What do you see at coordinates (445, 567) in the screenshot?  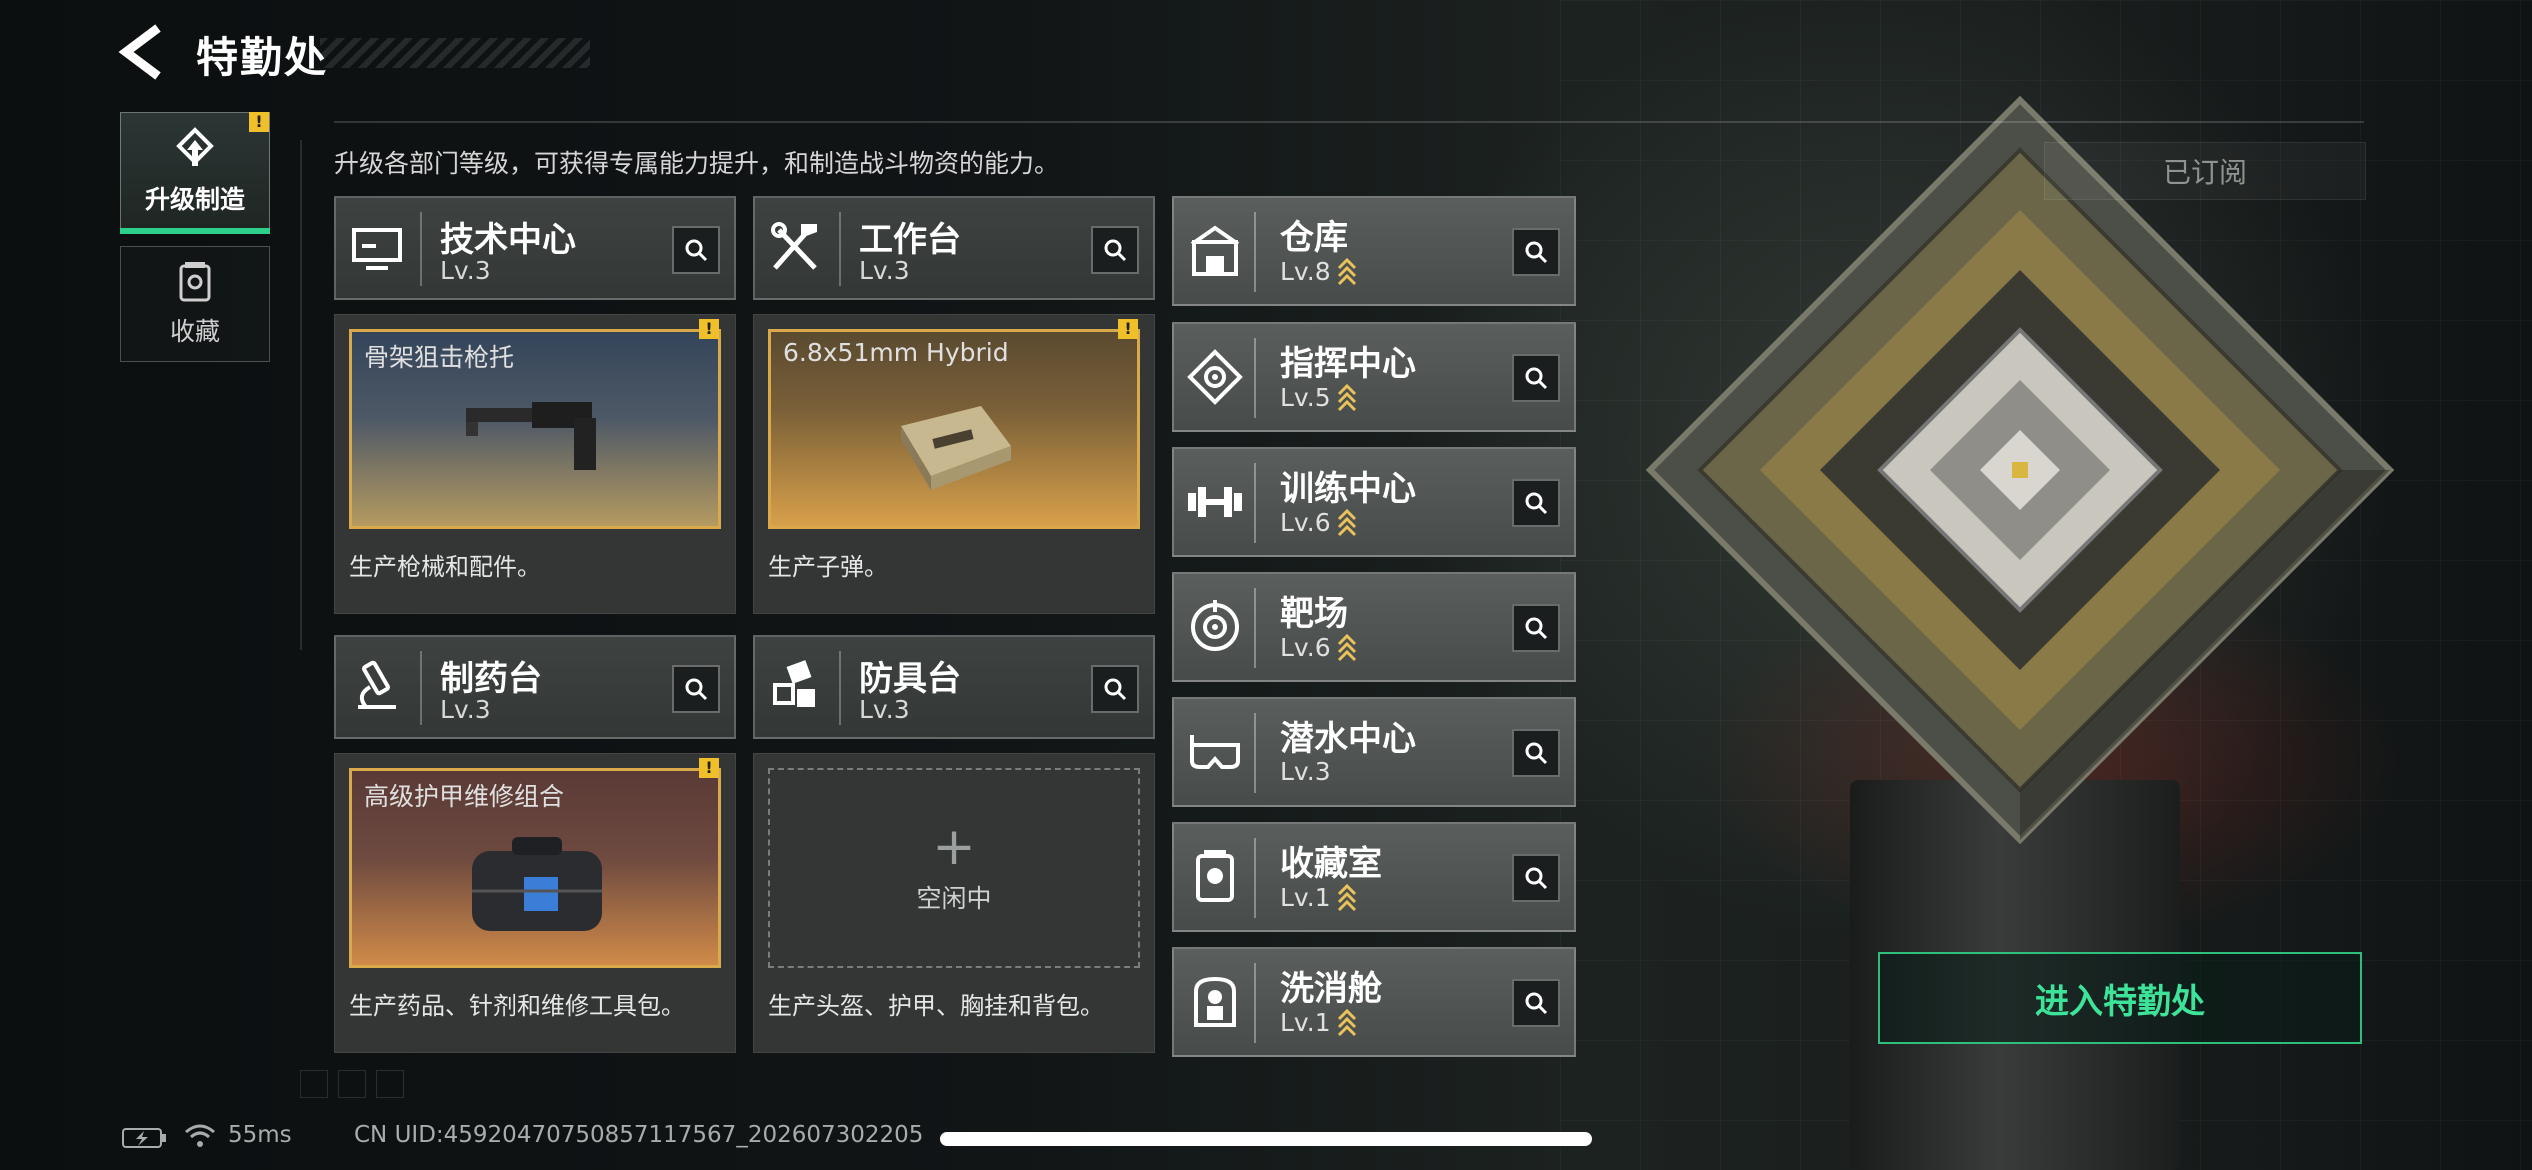 I see `dept-description: 生产枪械和配件。` at bounding box center [445, 567].